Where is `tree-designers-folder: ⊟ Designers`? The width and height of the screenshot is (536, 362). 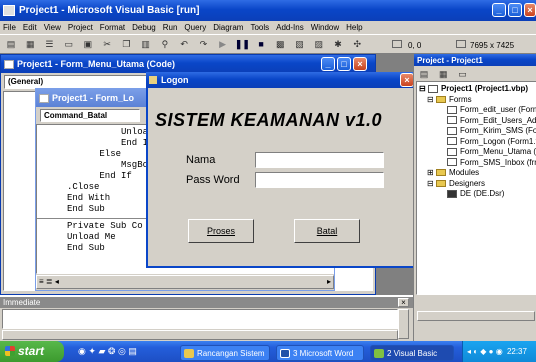 tree-designers-folder: ⊟ Designers is located at coordinates (477, 184).